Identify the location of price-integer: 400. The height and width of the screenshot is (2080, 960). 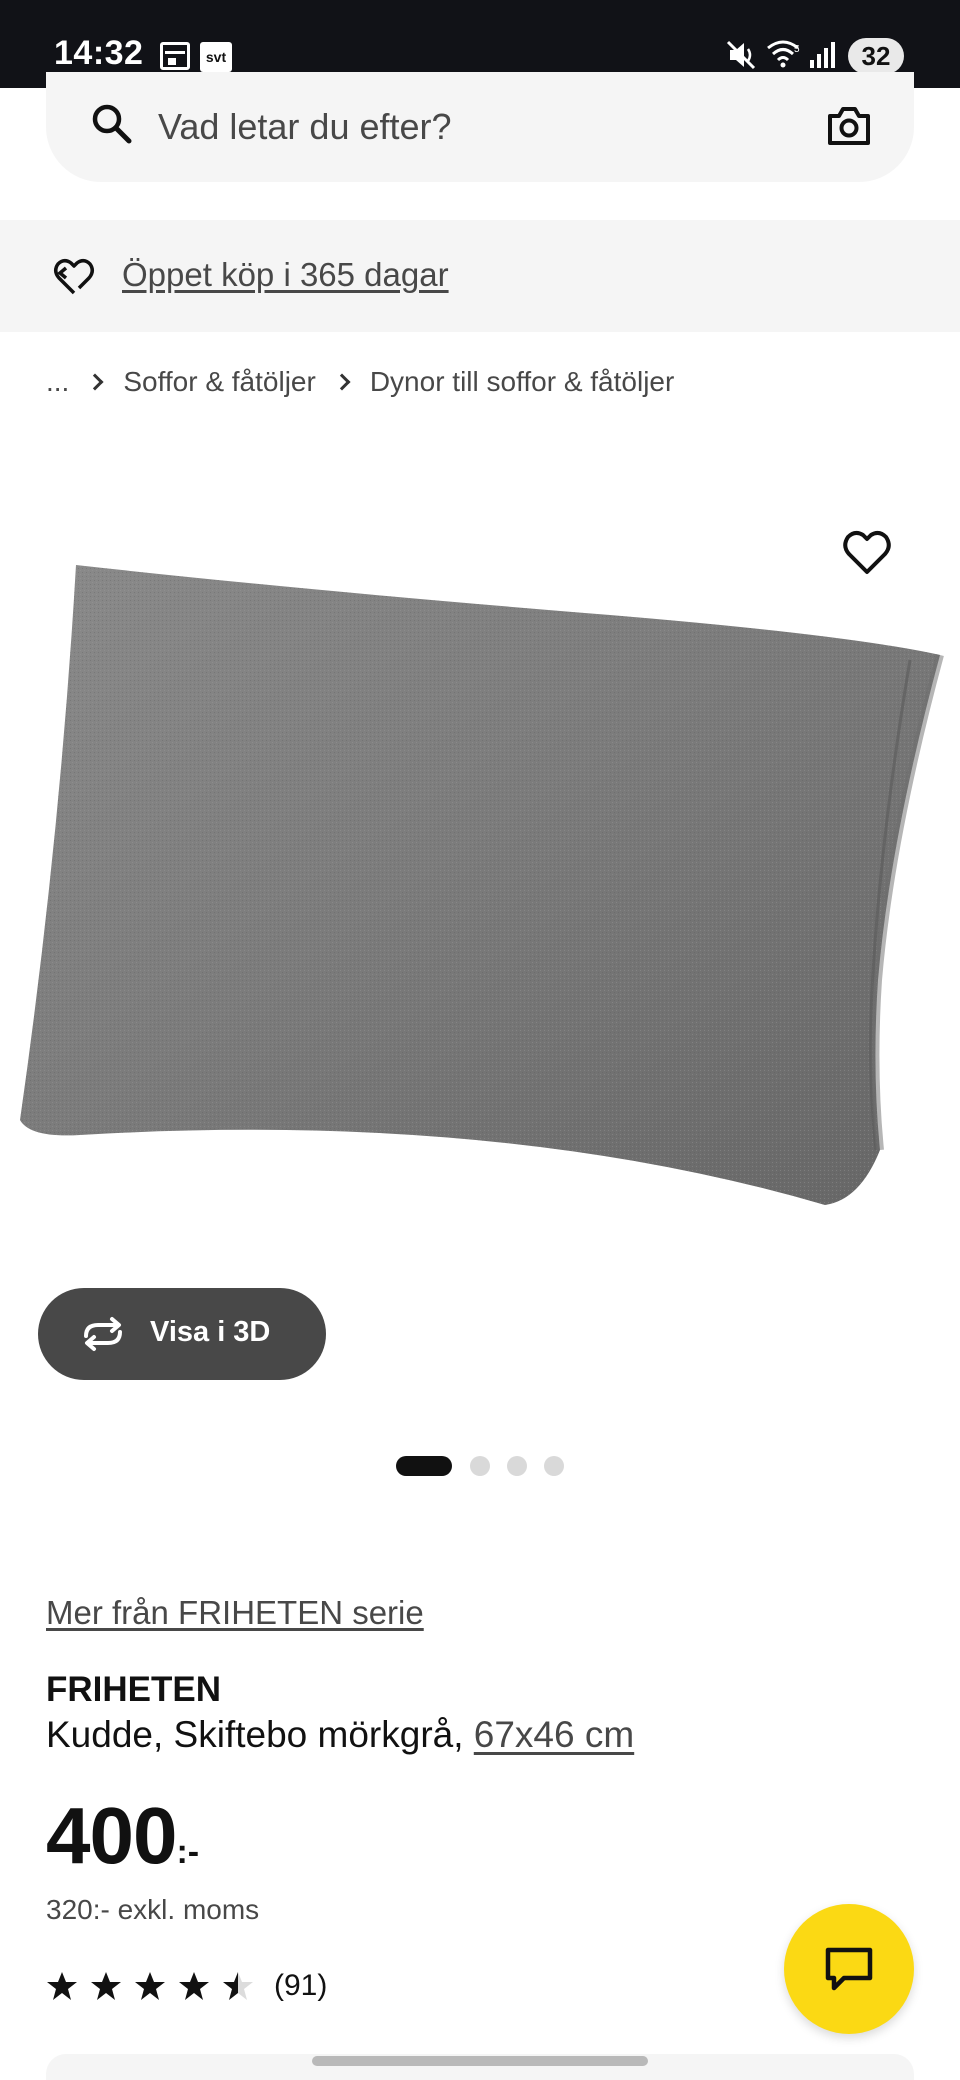
(111, 1835).